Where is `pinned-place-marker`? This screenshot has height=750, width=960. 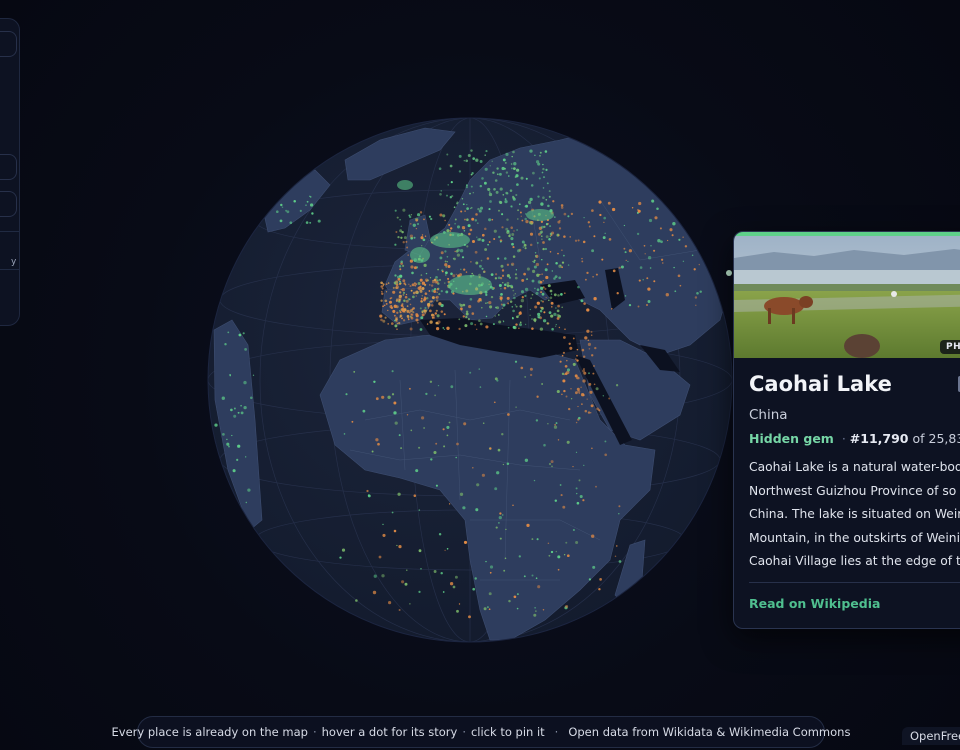
pinned-place-marker is located at coordinates (729, 273).